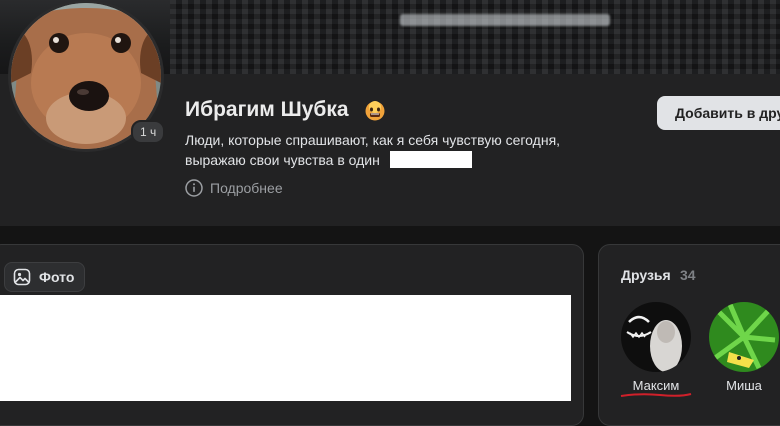  What do you see at coordinates (148, 132) in the screenshot?
I see `last-seen-badge: 1 ч` at bounding box center [148, 132].